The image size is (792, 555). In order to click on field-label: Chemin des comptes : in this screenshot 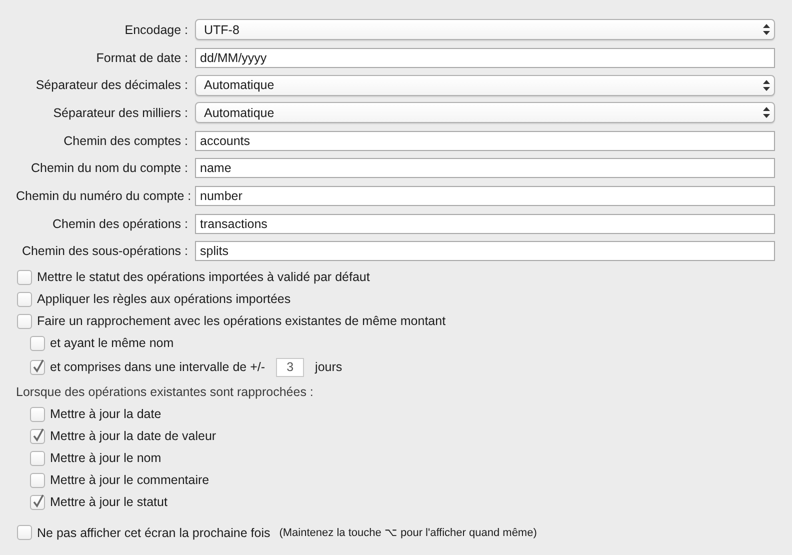, I will do `click(125, 141)`.